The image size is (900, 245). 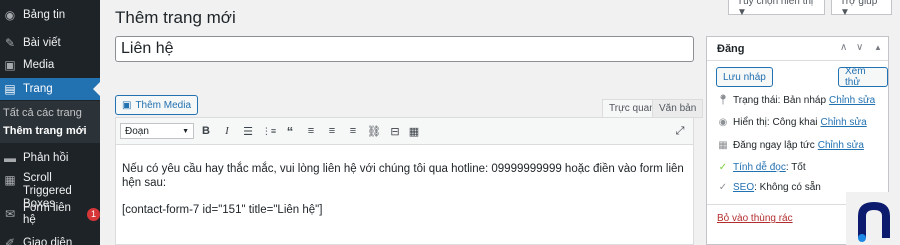 What do you see at coordinates (723, 122) in the screenshot?
I see `eye-icon: ◉` at bounding box center [723, 122].